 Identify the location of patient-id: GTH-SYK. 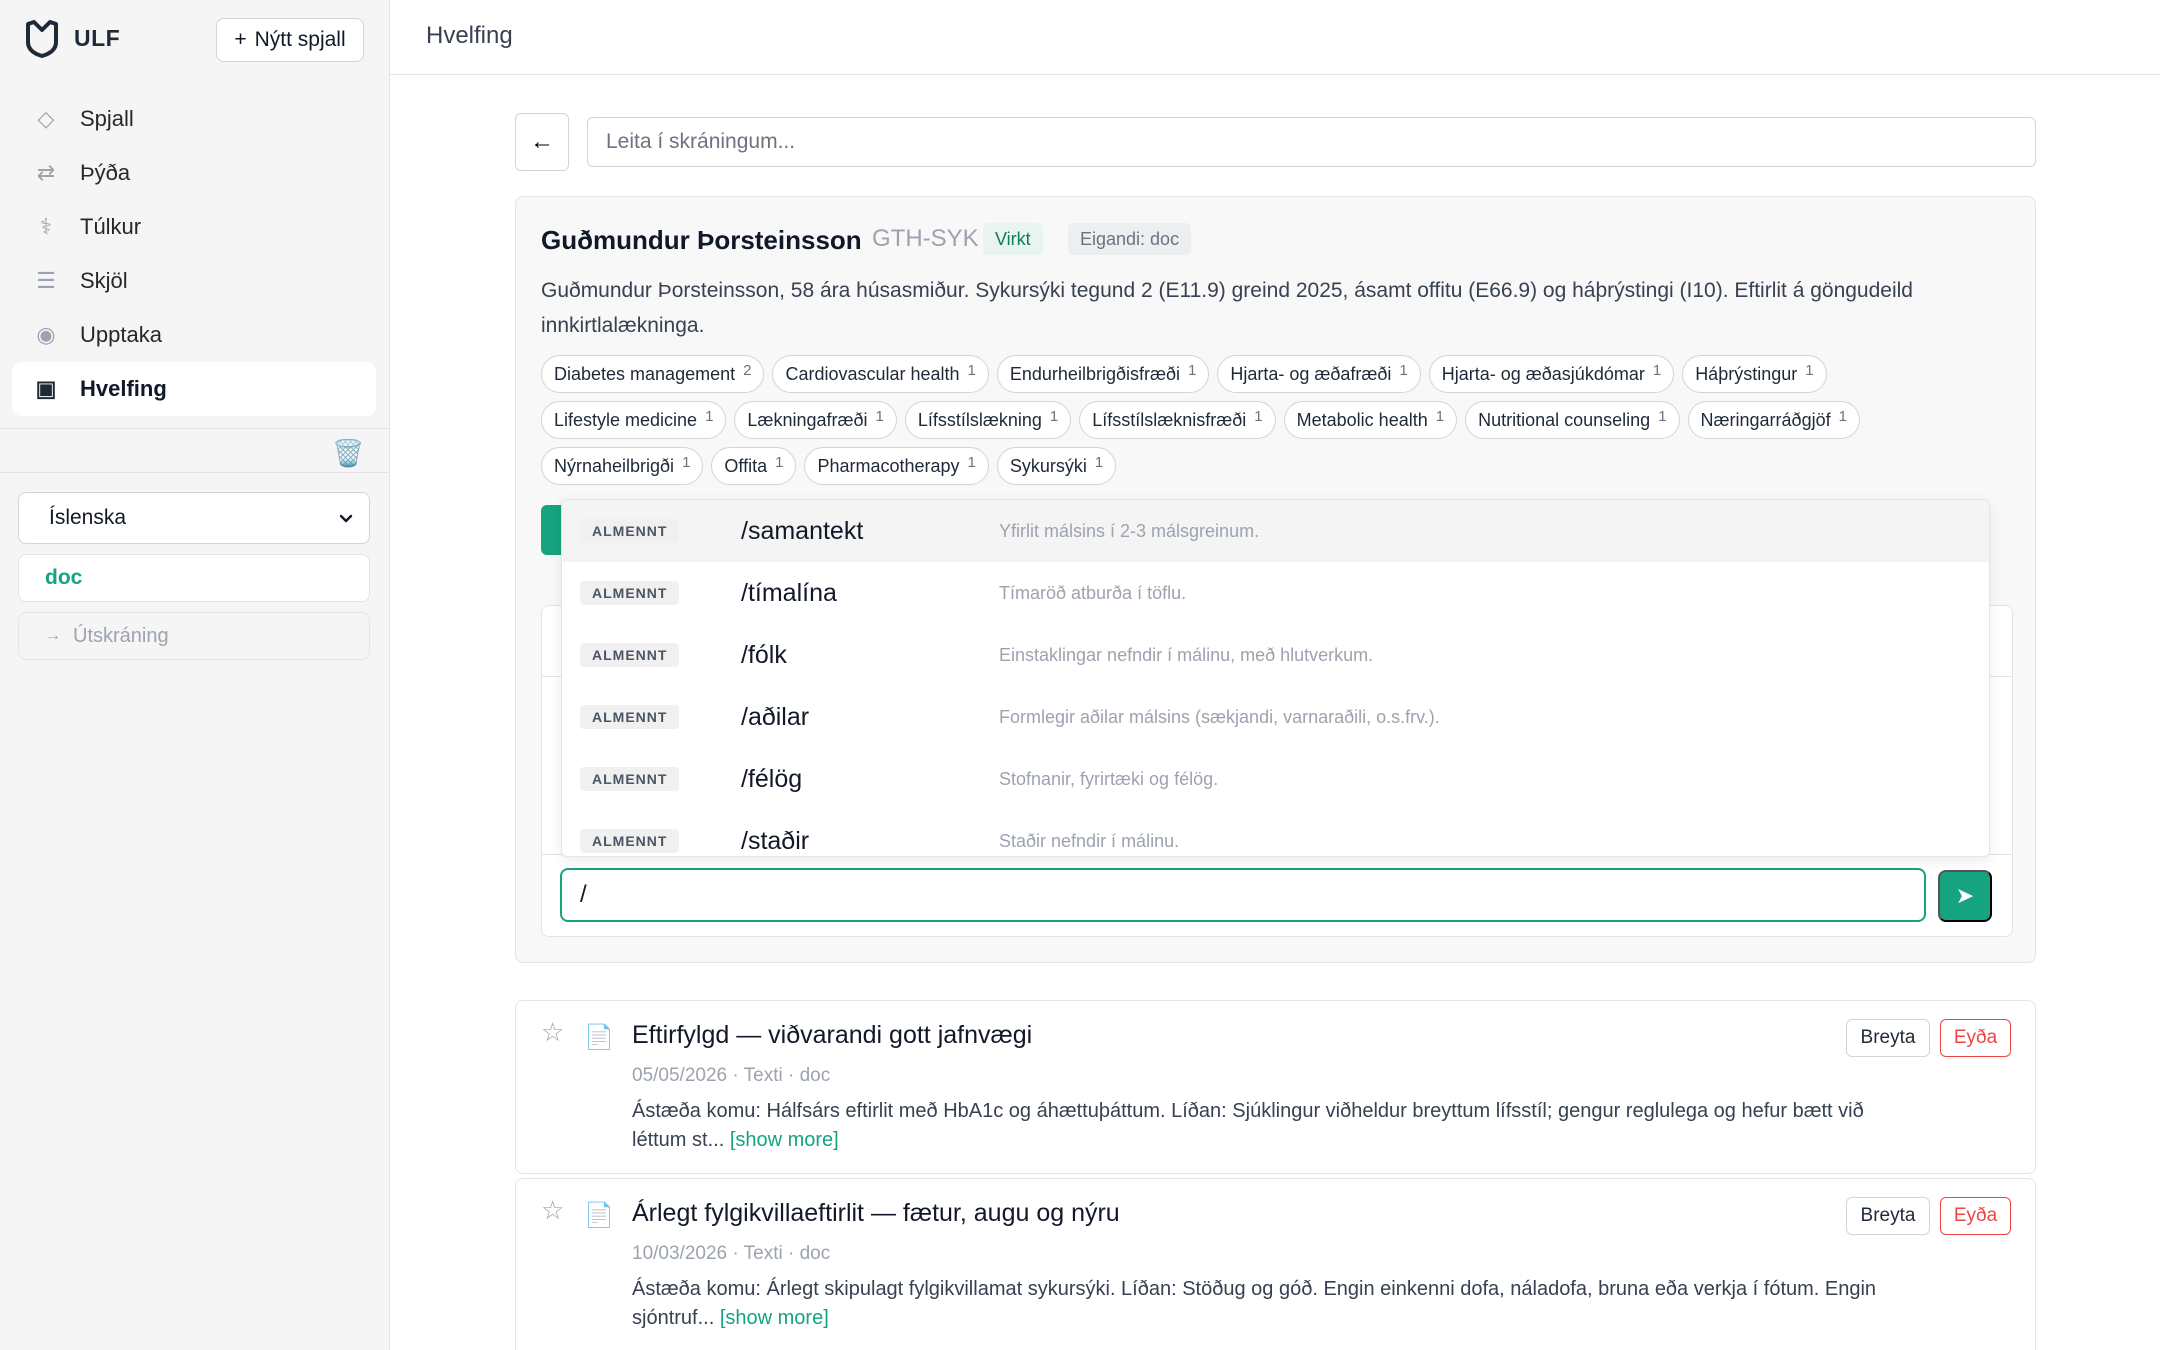
(925, 238).